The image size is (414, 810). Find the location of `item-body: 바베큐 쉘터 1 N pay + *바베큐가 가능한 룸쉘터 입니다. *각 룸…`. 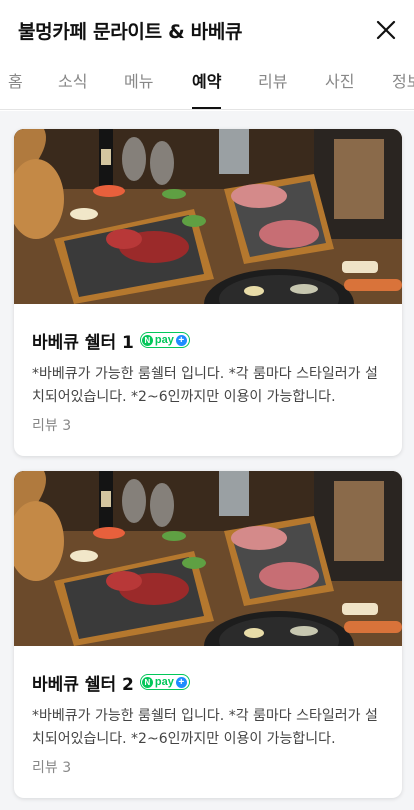

item-body: 바베큐 쉘터 1 N pay + *바베큐가 가능한 룸쉘터 입니다. *각 룸… is located at coordinates (209, 381).